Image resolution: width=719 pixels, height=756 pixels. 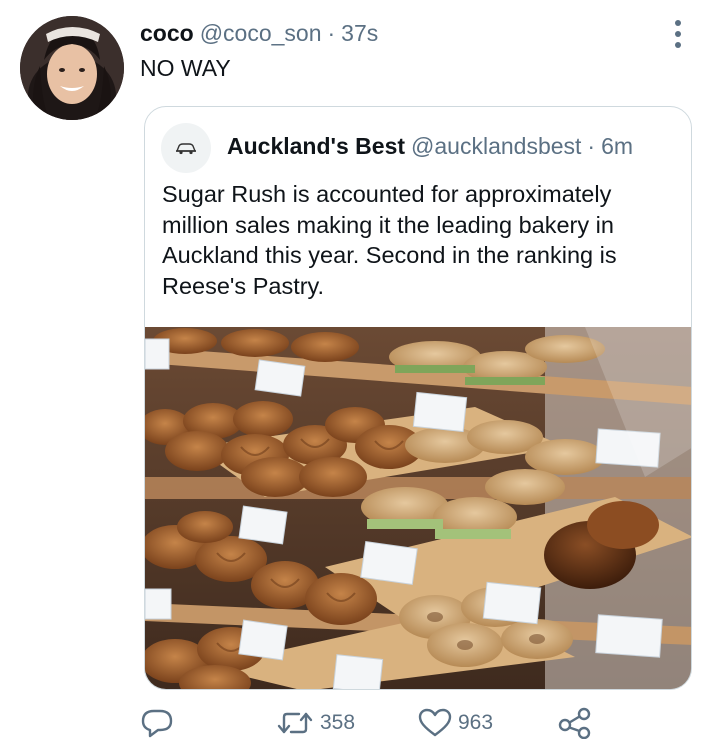 I want to click on author-avatar, so click(x=72, y=68).